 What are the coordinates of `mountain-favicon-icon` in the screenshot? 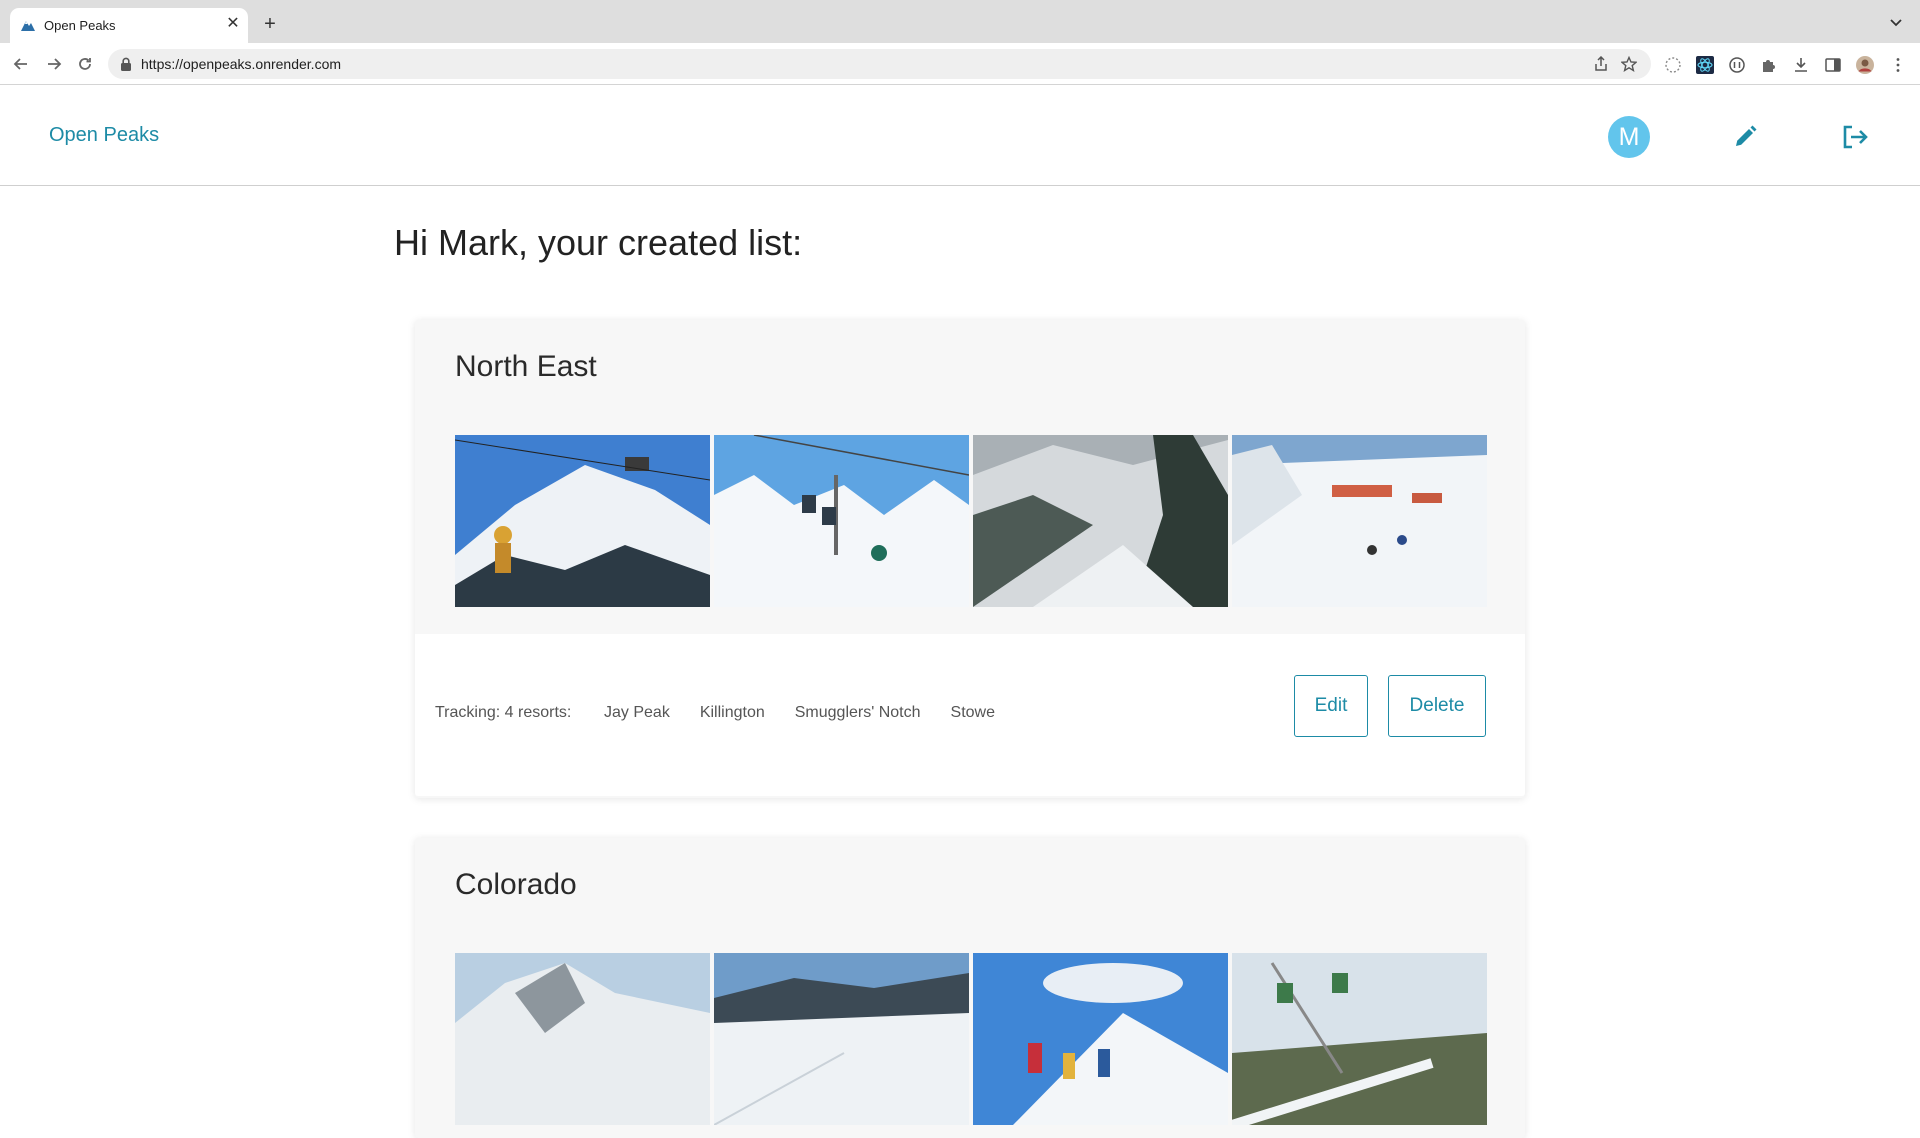 It's located at (28, 26).